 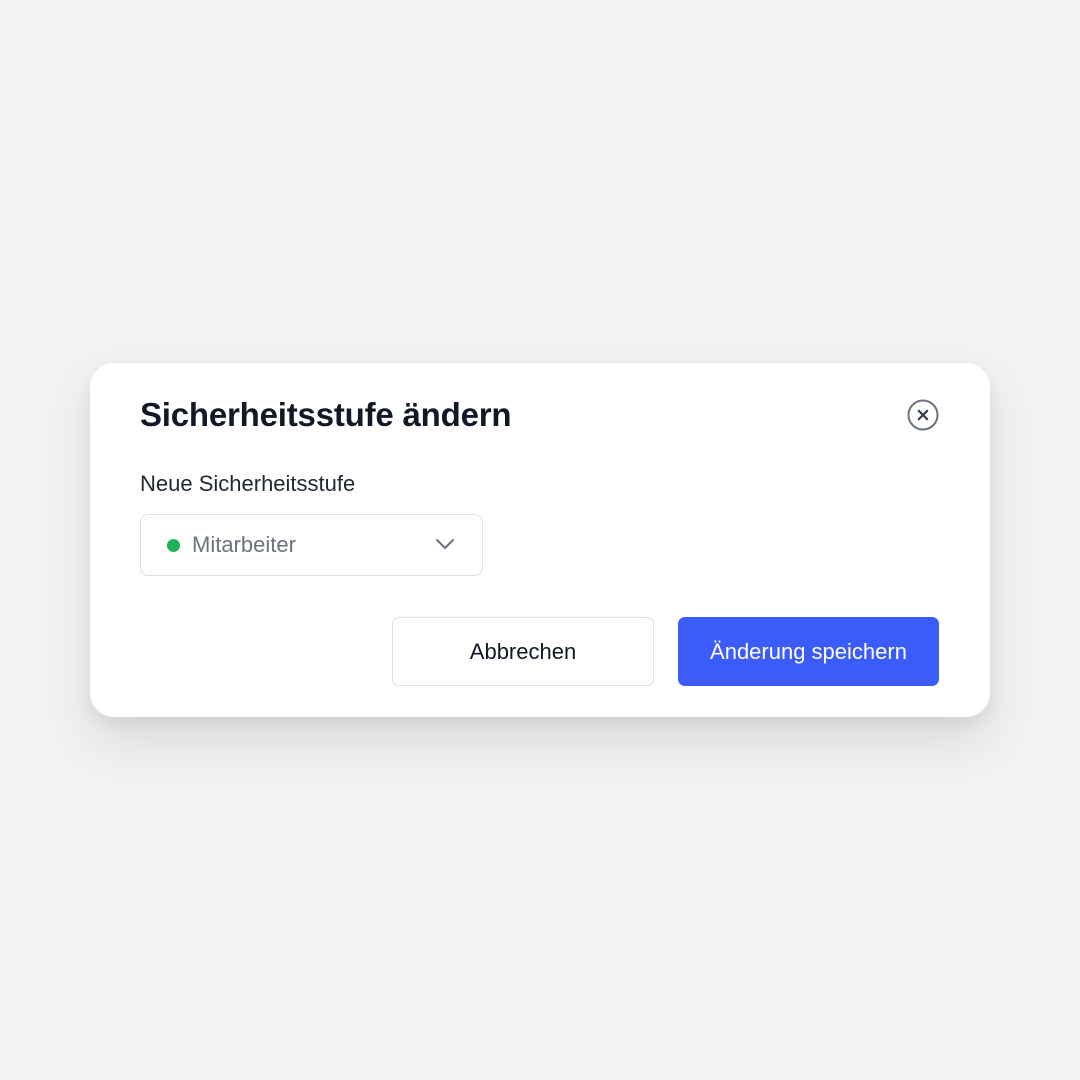 I want to click on dialog-title: Sicherheitsstufe ändern, so click(x=326, y=414).